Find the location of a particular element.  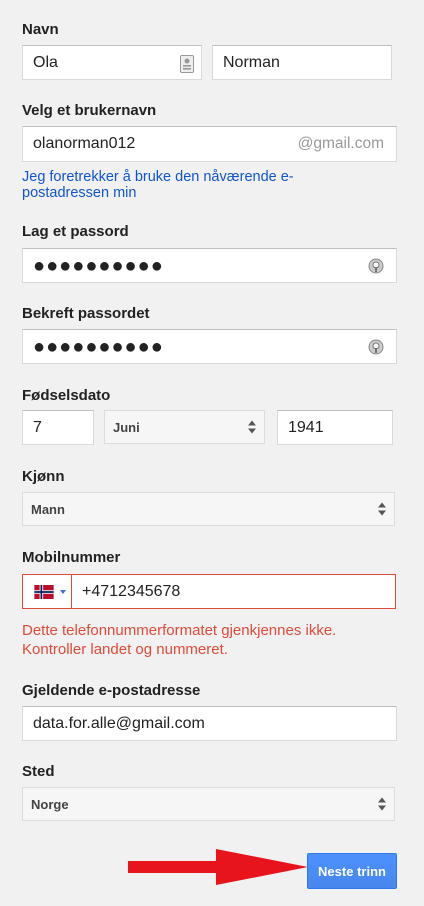

mobile-number-field: +4712345678 is located at coordinates (233, 591).